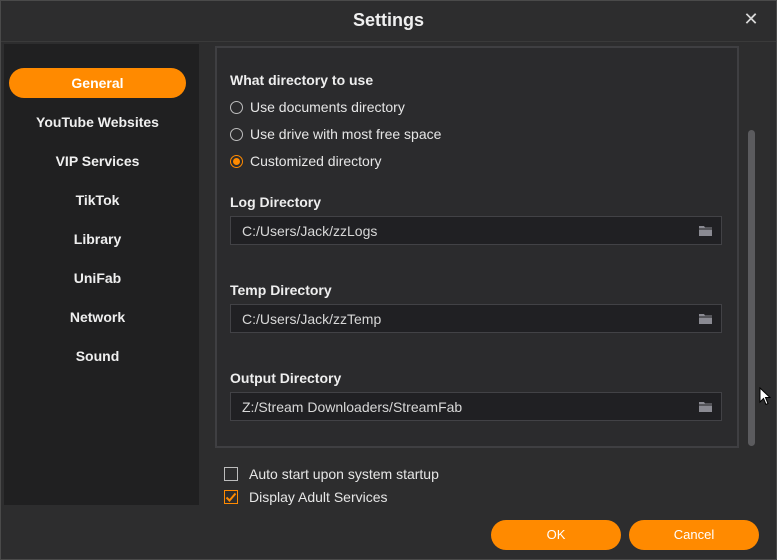 This screenshot has width=777, height=560. I want to click on scrollbar-thumb, so click(751, 288).